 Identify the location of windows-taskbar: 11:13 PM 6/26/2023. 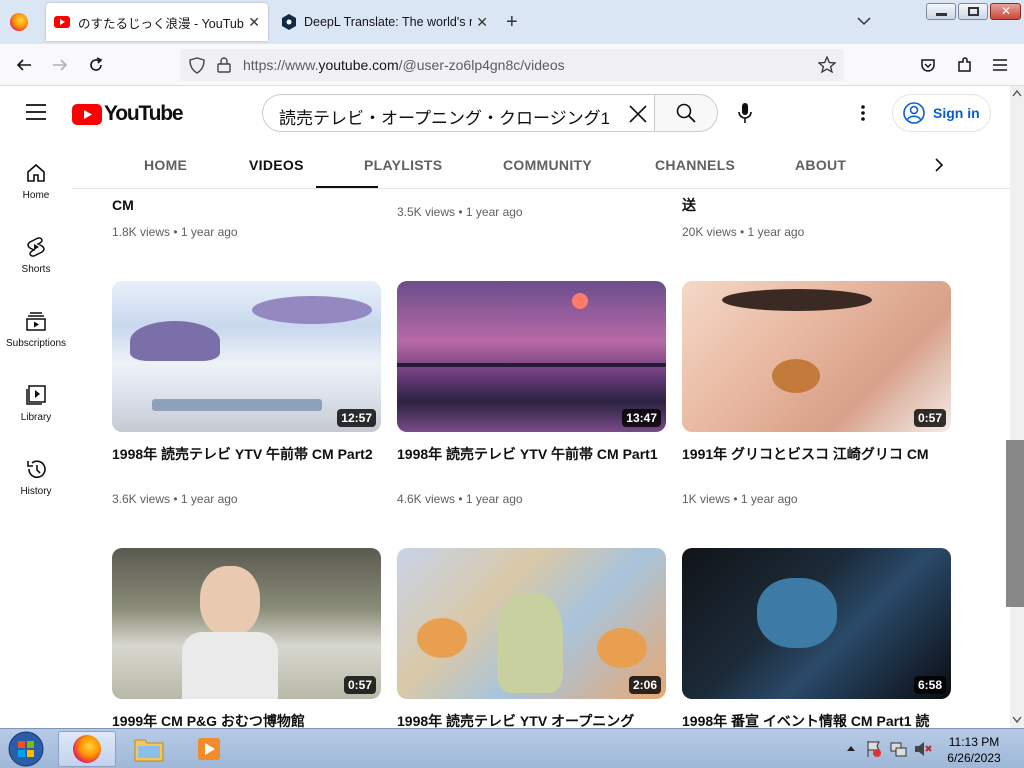
(512, 748).